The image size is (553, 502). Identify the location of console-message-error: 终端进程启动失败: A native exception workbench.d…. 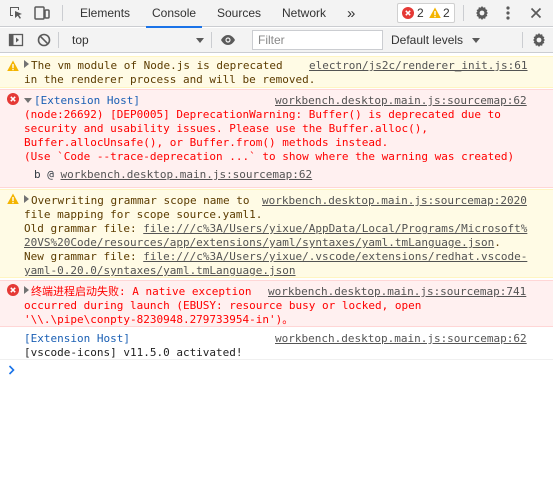
(276, 303).